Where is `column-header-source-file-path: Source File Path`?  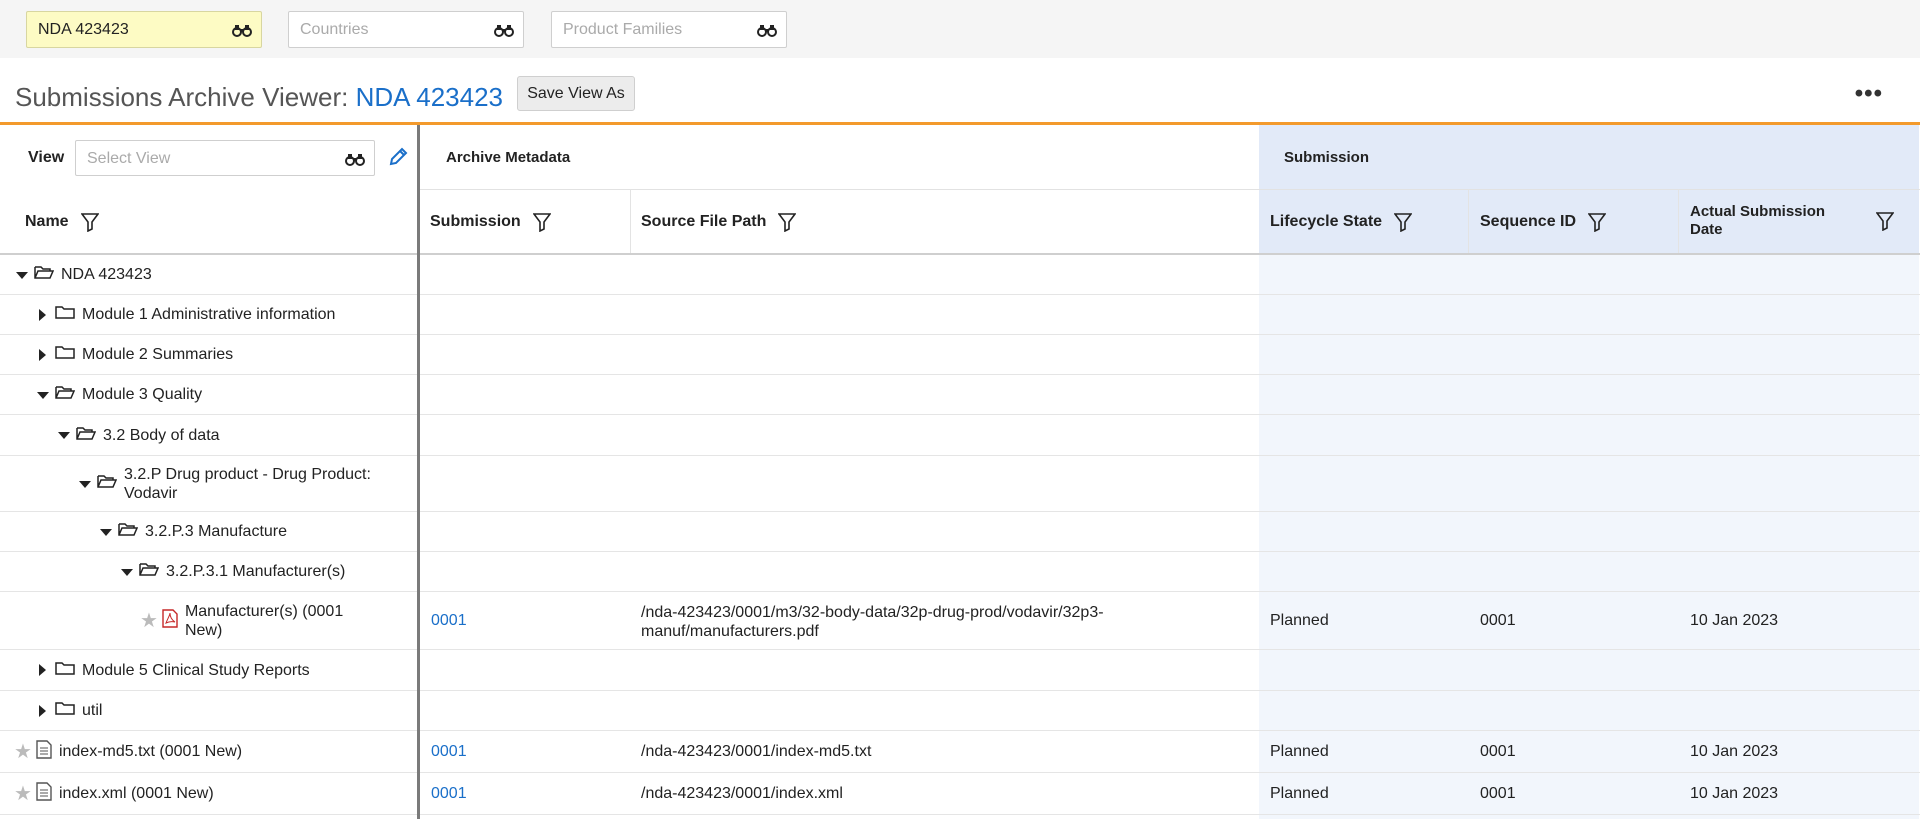
column-header-source-file-path: Source File Path is located at coordinates (719, 222).